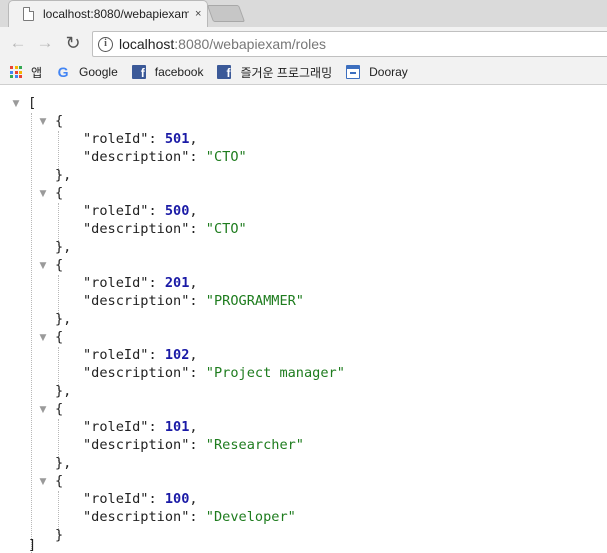 This screenshot has width=607, height=553. Describe the element at coordinates (26, 72) in the screenshot. I see `bookmark-apps: 앱` at that location.